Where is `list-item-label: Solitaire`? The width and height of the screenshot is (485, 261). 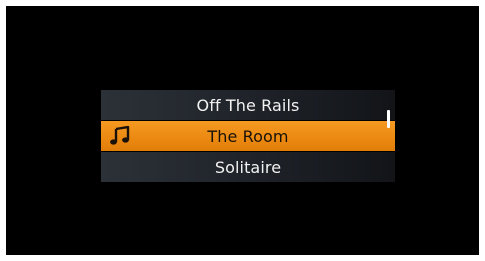
list-item-label: Solitaire is located at coordinates (248, 167).